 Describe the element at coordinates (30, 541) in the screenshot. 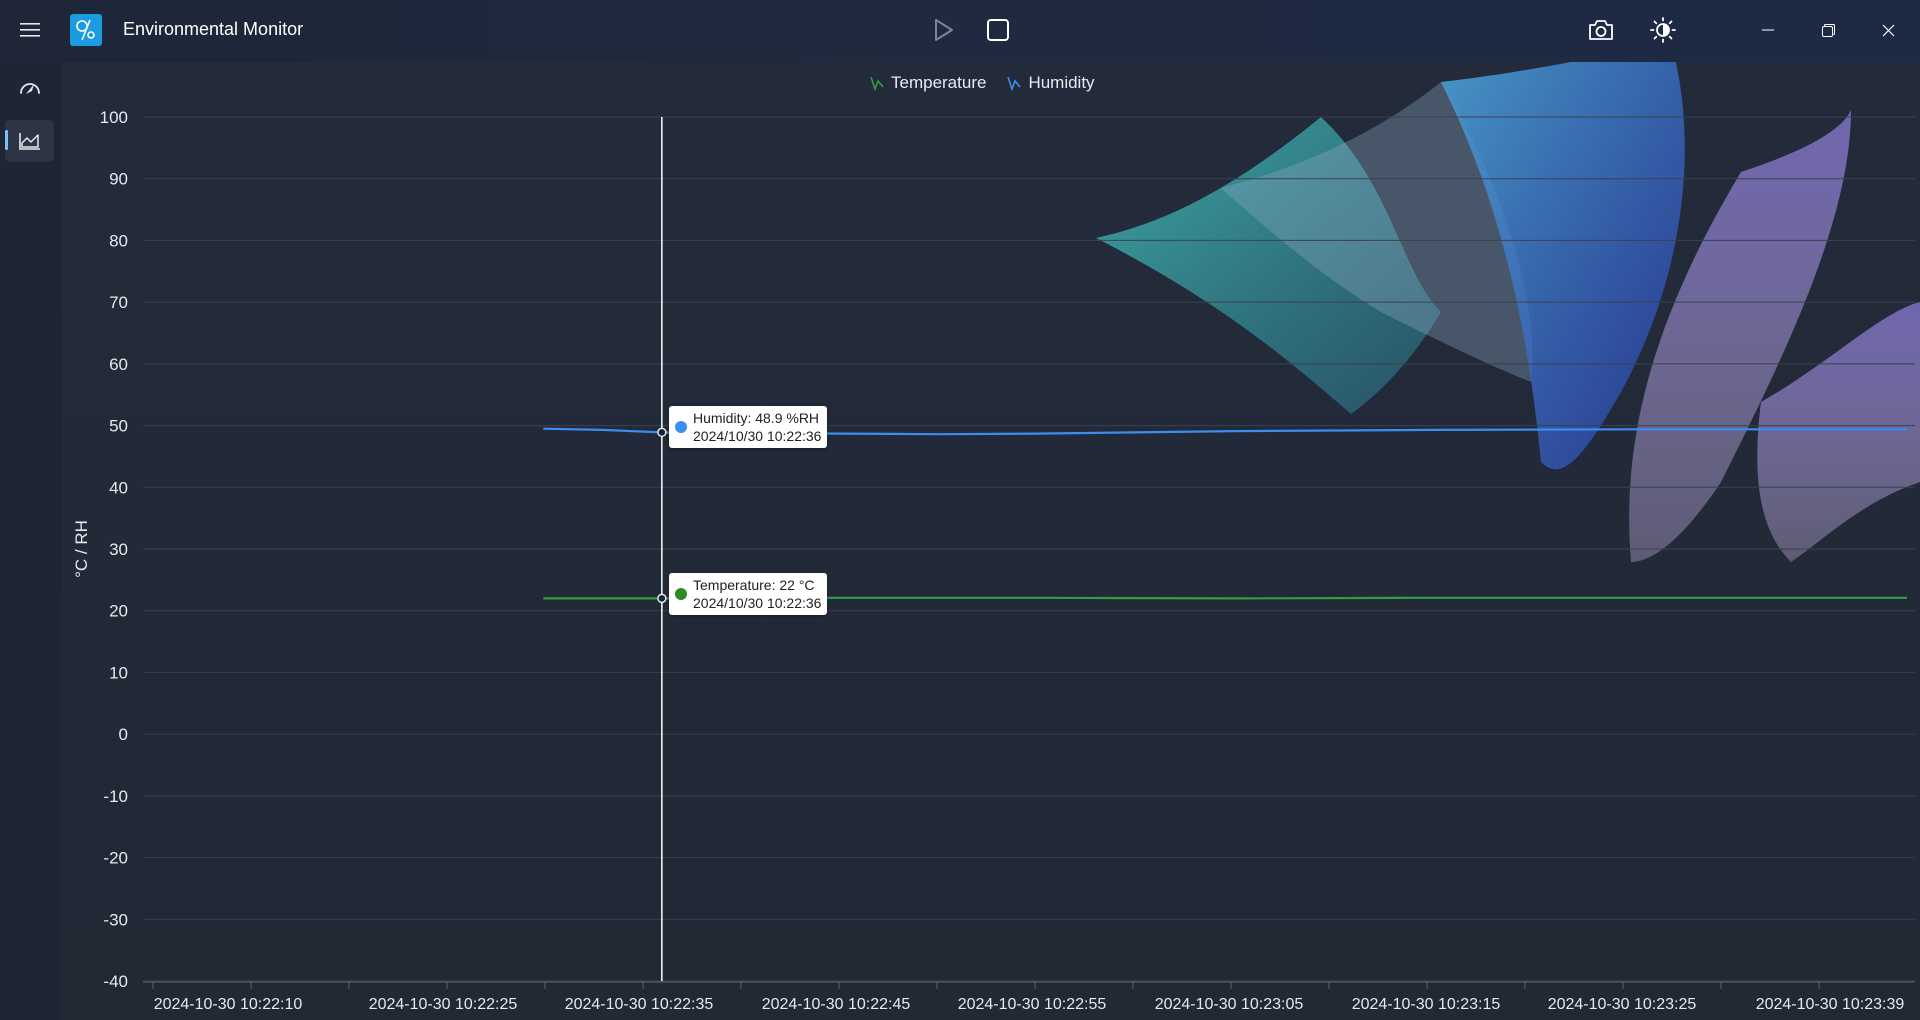

I see `navigation-sidebar` at that location.